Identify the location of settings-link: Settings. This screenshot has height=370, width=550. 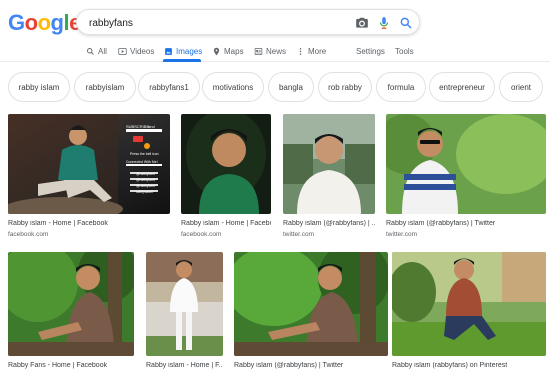
(370, 51).